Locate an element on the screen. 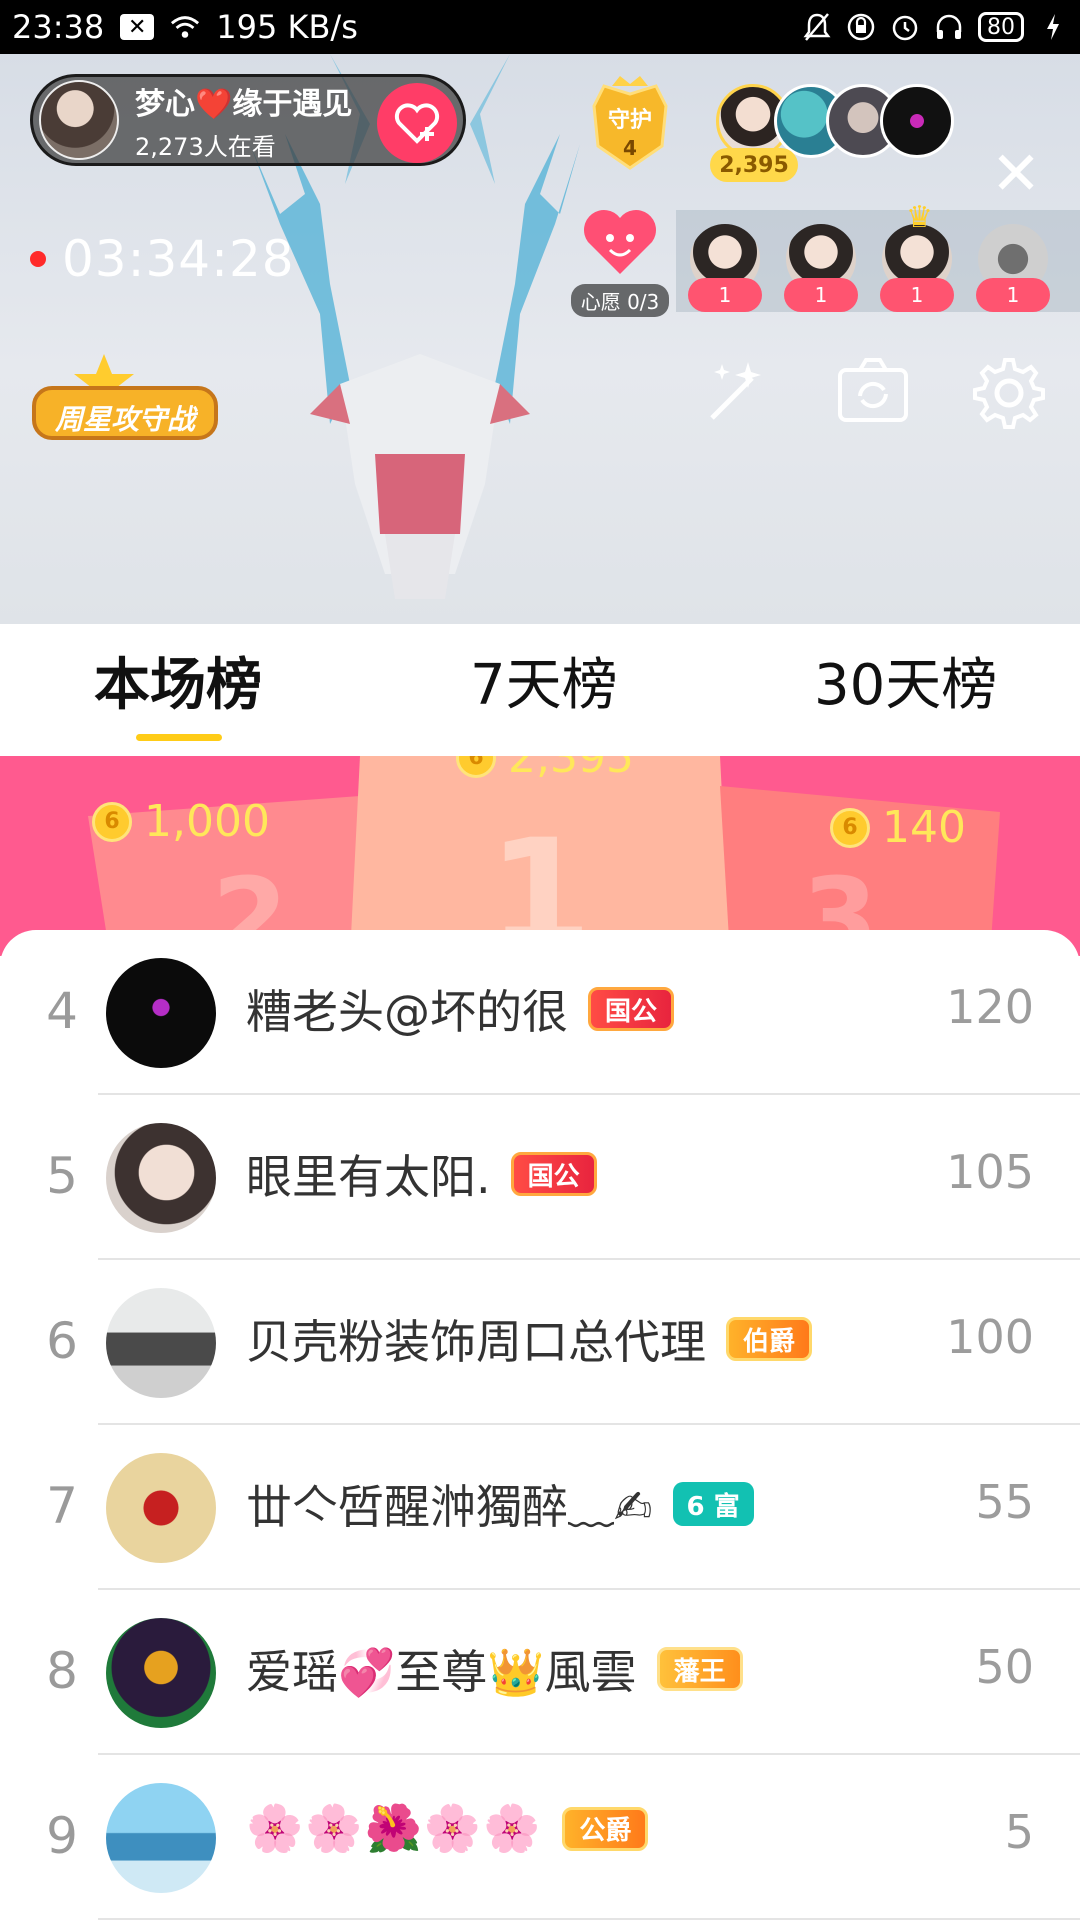  headphones-icon is located at coordinates (949, 27).